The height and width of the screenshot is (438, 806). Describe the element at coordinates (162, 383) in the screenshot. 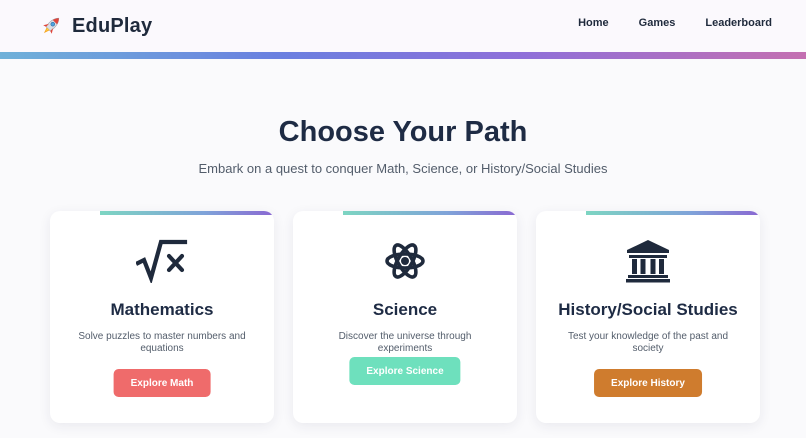

I see `explore-math-button: Explore Math` at that location.